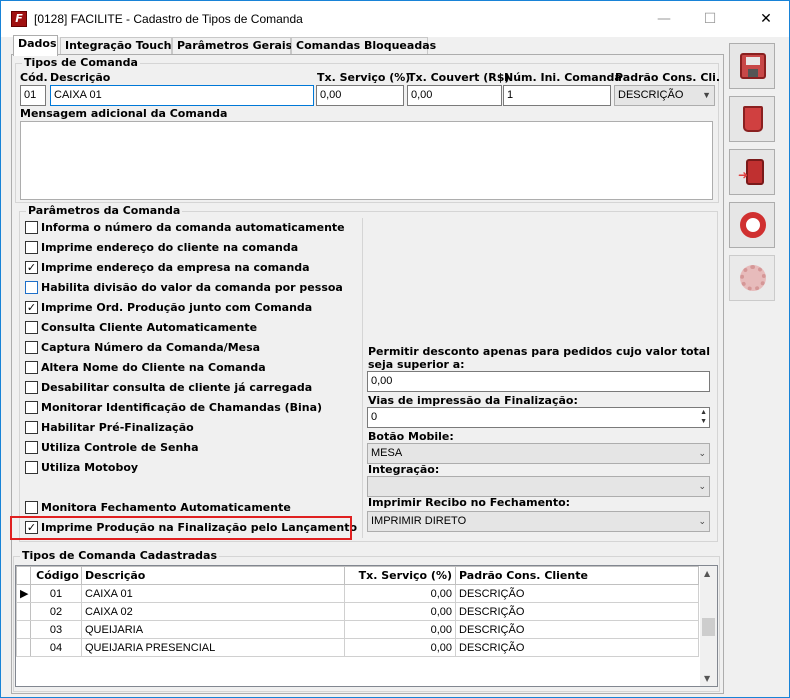 This screenshot has height=698, width=790. Describe the element at coordinates (161, 248) in the screenshot. I see `check-item: Imprime endereço do cliente na comanda` at that location.